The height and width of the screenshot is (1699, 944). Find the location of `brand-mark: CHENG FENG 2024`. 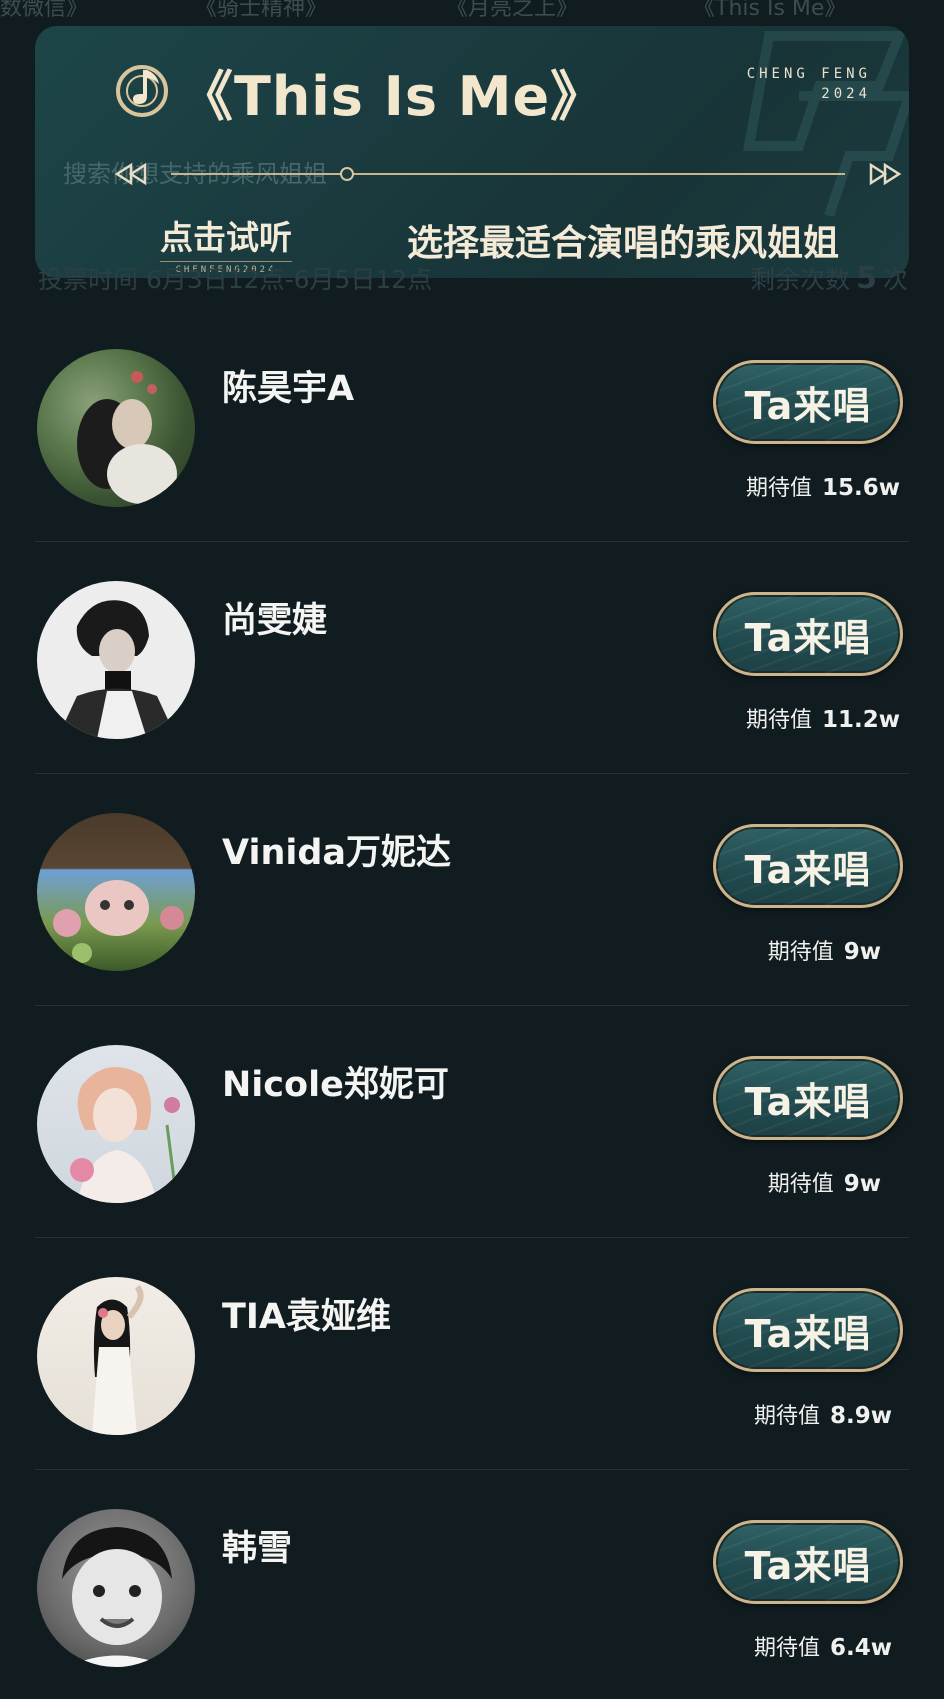

brand-mark: CHENG FENG 2024 is located at coordinates (809, 84).